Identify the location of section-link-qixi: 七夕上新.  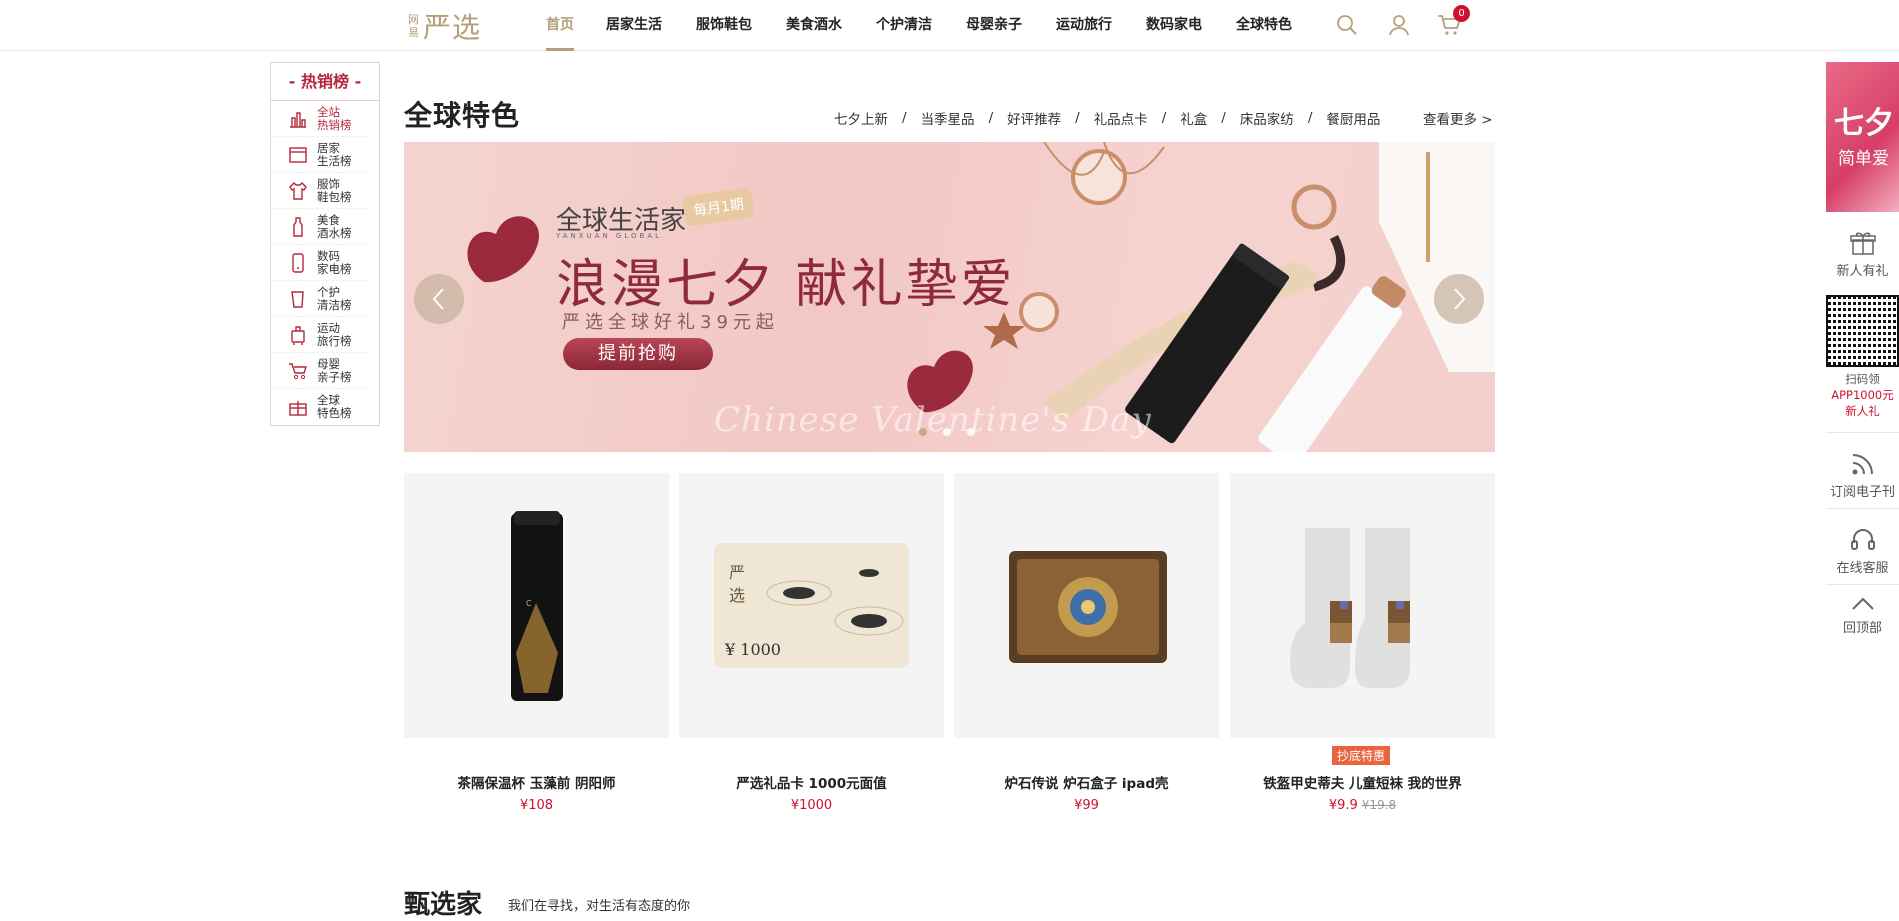
(861, 118).